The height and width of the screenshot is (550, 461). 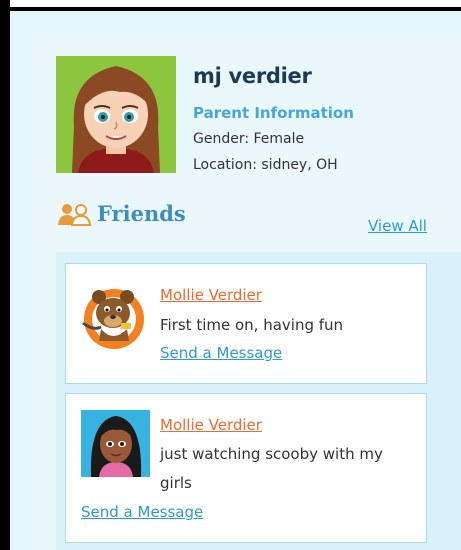 What do you see at coordinates (235, 3) in the screenshot?
I see `top-white-strip` at bounding box center [235, 3].